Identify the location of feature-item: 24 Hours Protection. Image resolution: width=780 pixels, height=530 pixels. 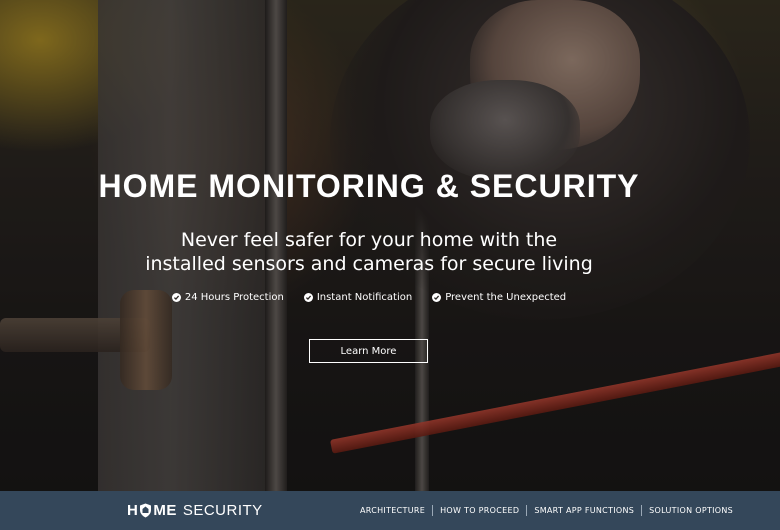
(227, 297).